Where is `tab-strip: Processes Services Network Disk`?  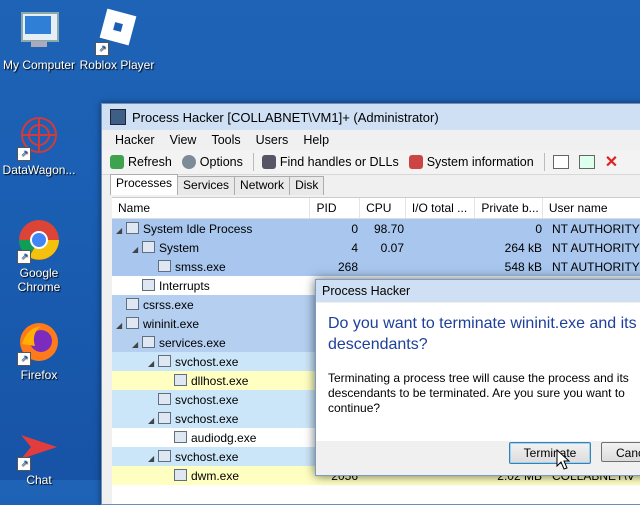 tab-strip: Processes Services Network Disk is located at coordinates (371, 184).